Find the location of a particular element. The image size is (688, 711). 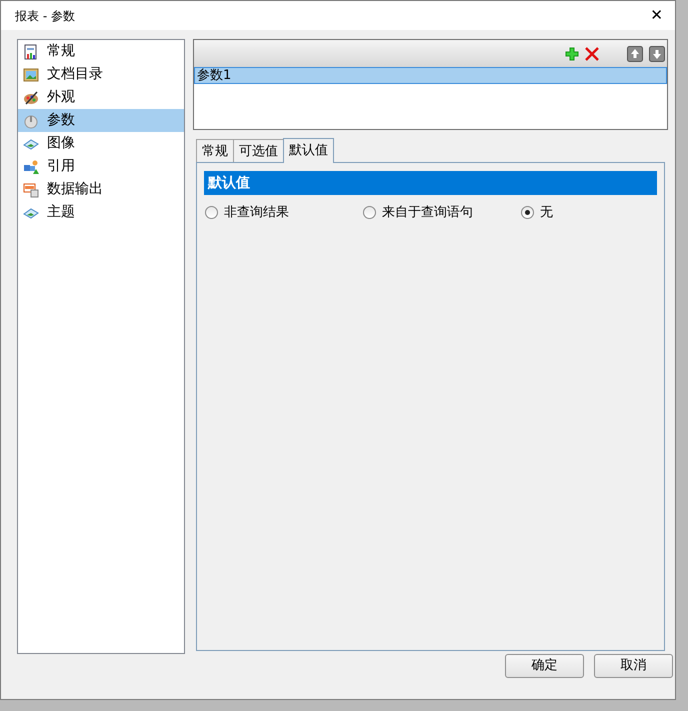

radio-label: 无 is located at coordinates (546, 213).